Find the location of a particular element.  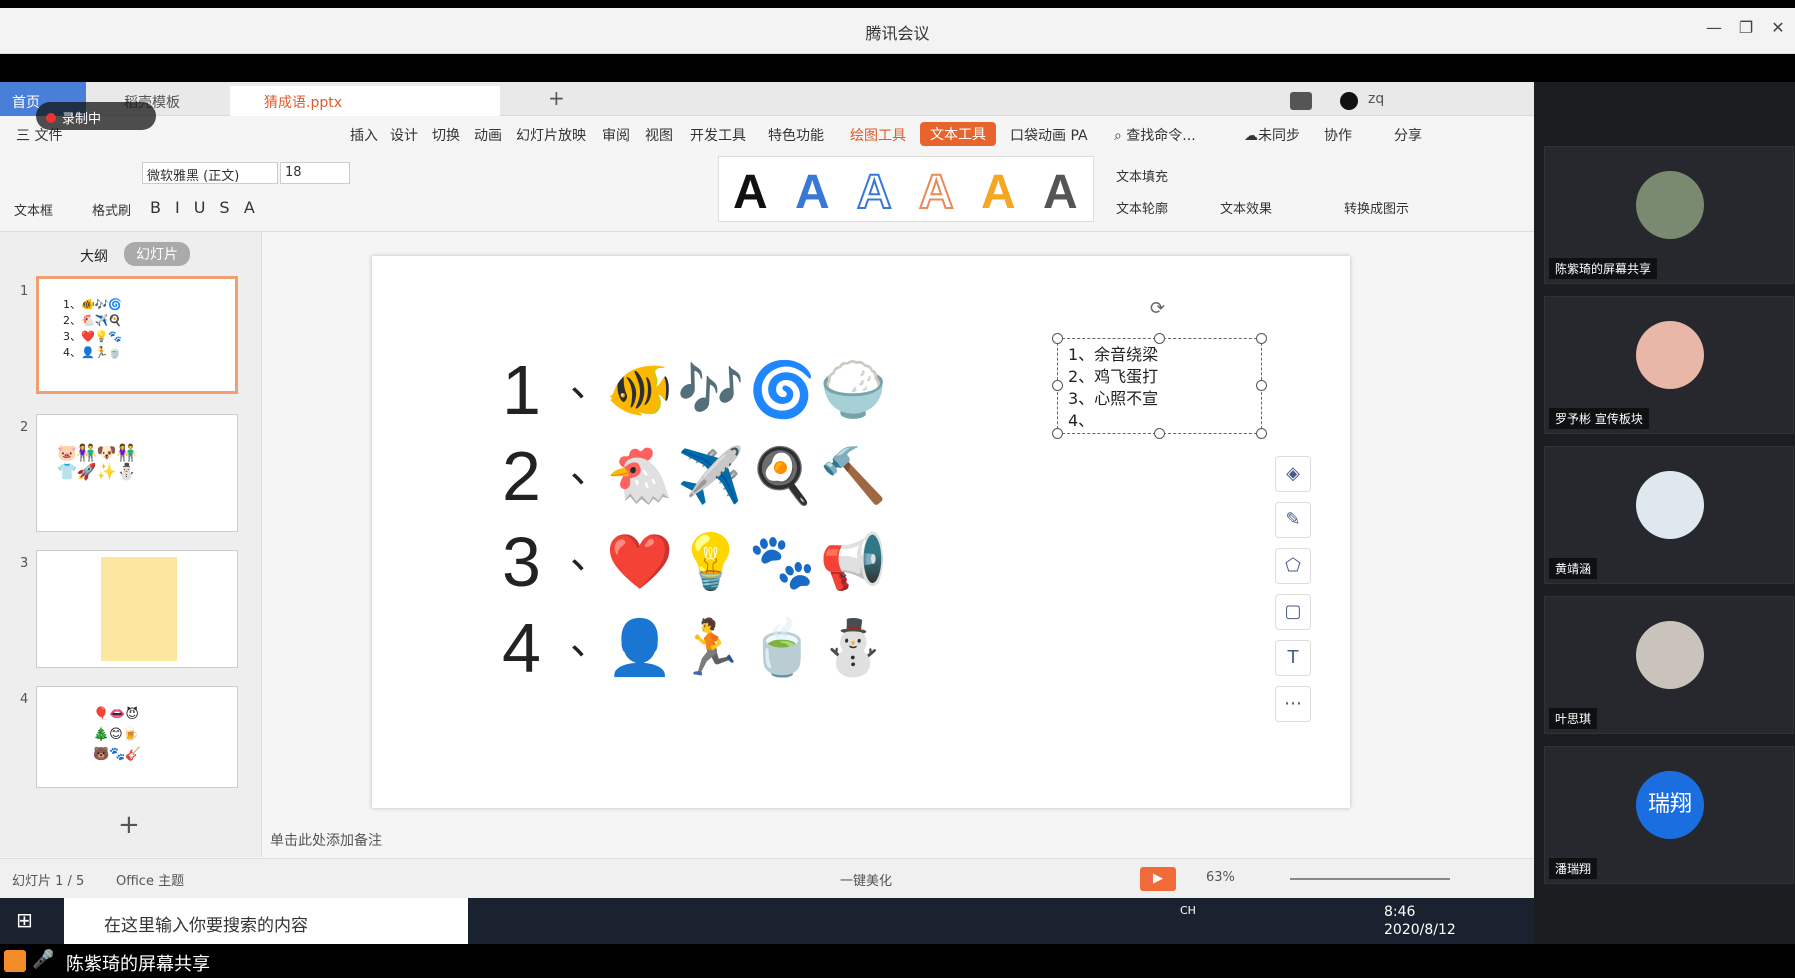

record-icon is located at coordinates (51, 118).